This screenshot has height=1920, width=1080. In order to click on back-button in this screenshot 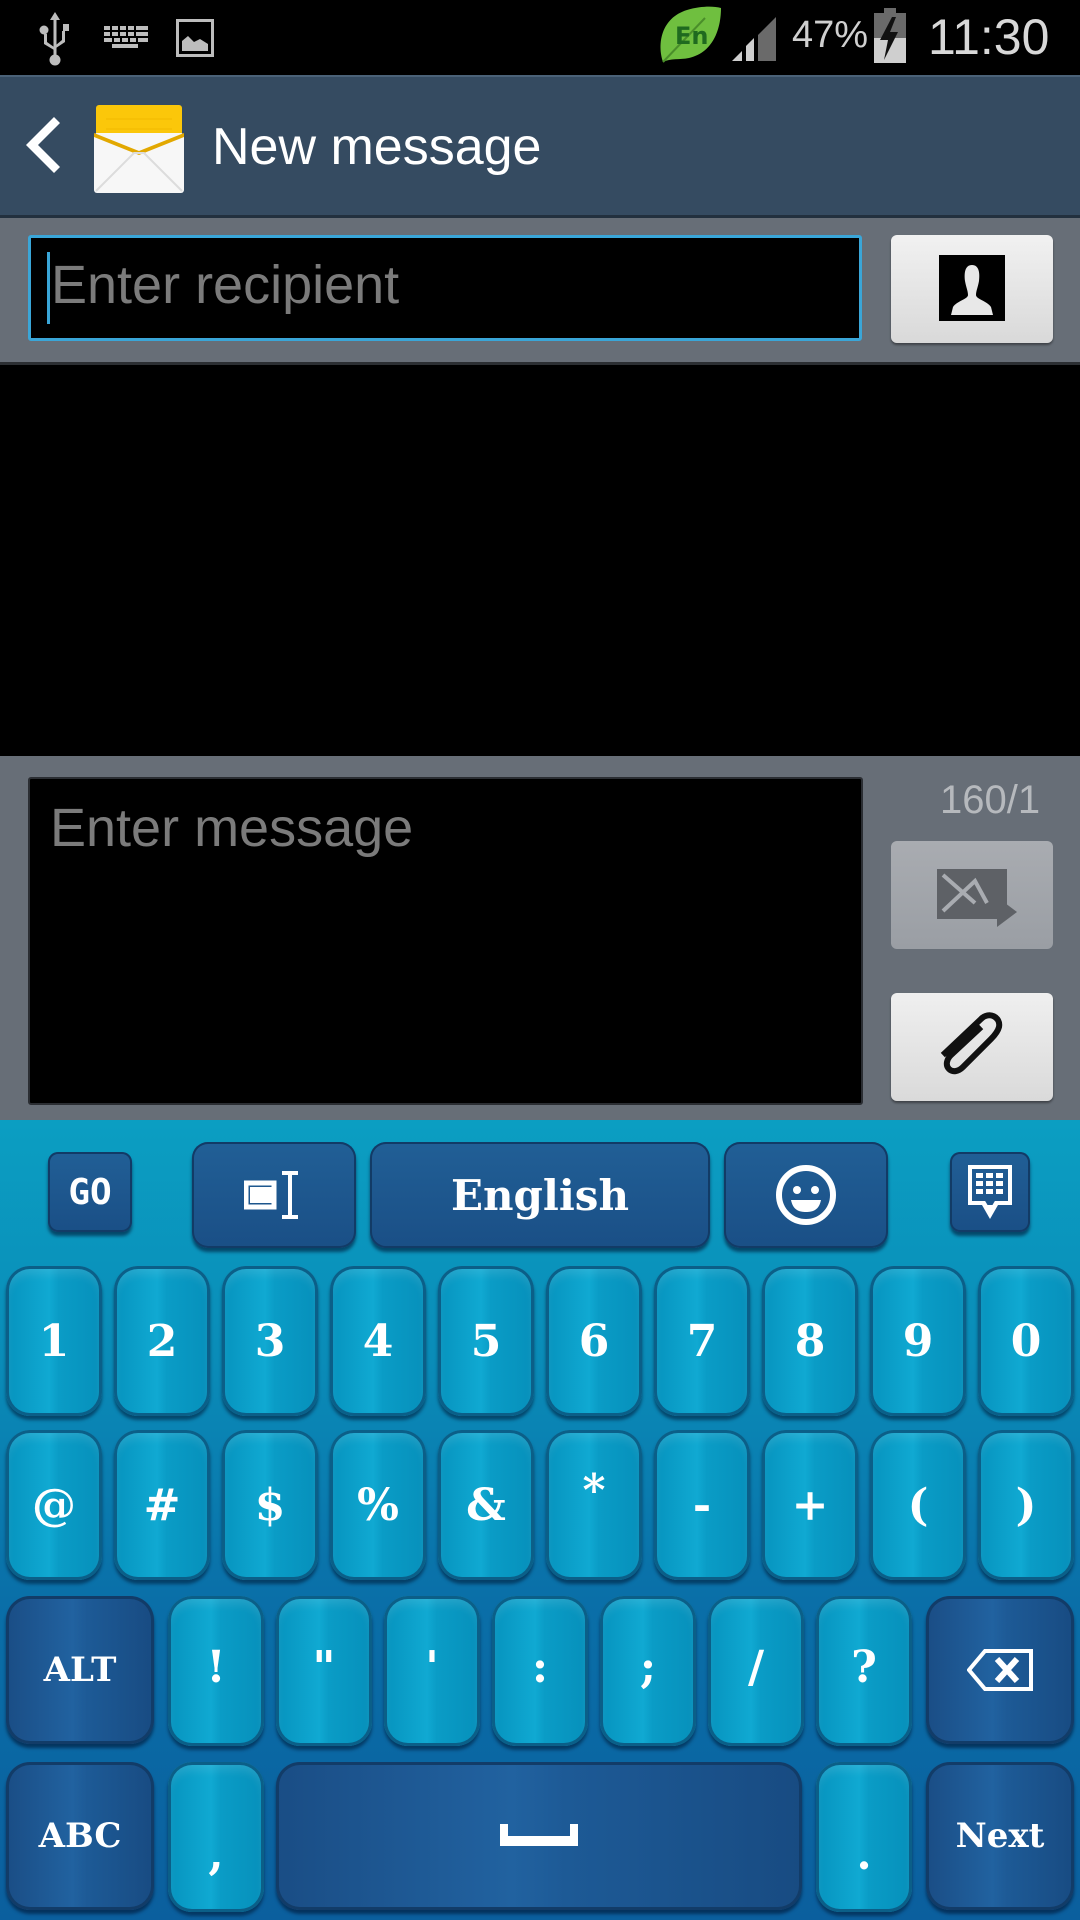, I will do `click(56, 145)`.